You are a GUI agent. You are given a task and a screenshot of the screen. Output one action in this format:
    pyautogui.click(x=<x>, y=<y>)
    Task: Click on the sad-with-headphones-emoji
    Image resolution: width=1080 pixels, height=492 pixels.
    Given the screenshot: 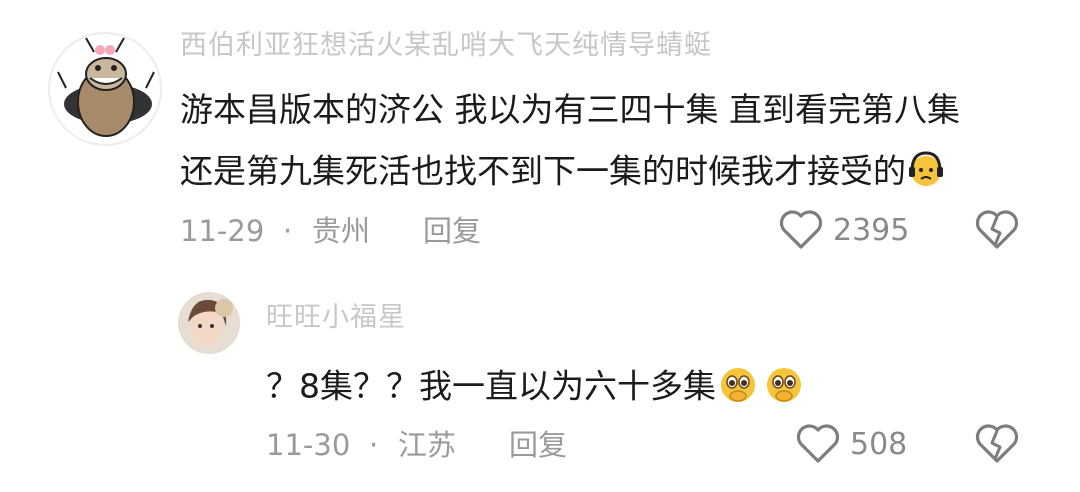 What is the action you would take?
    pyautogui.click(x=926, y=173)
    